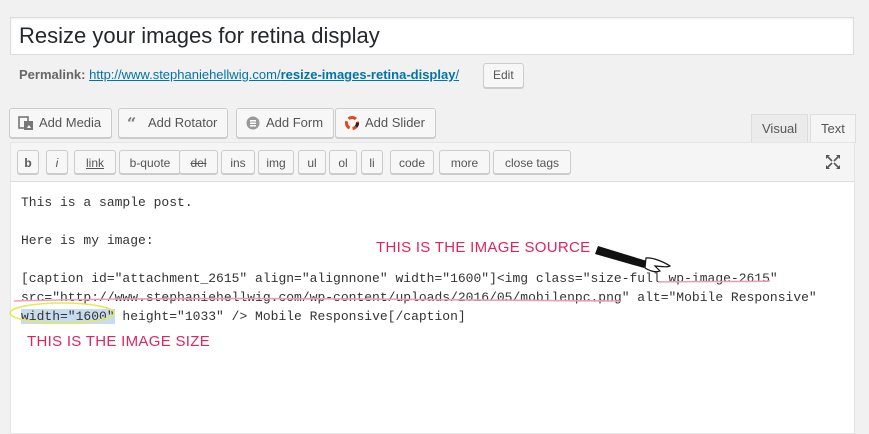  What do you see at coordinates (503, 75) in the screenshot?
I see `edit-permalink-button: Edit` at bounding box center [503, 75].